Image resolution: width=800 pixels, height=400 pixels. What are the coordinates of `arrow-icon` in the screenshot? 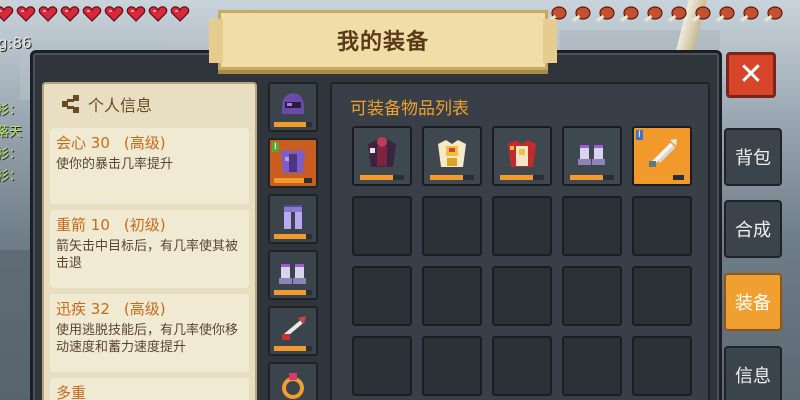 It's located at (293, 331).